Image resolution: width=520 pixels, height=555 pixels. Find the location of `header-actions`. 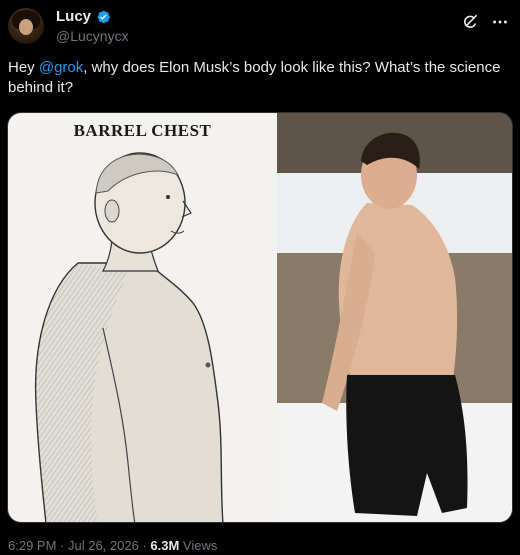

header-actions is located at coordinates (485, 22).